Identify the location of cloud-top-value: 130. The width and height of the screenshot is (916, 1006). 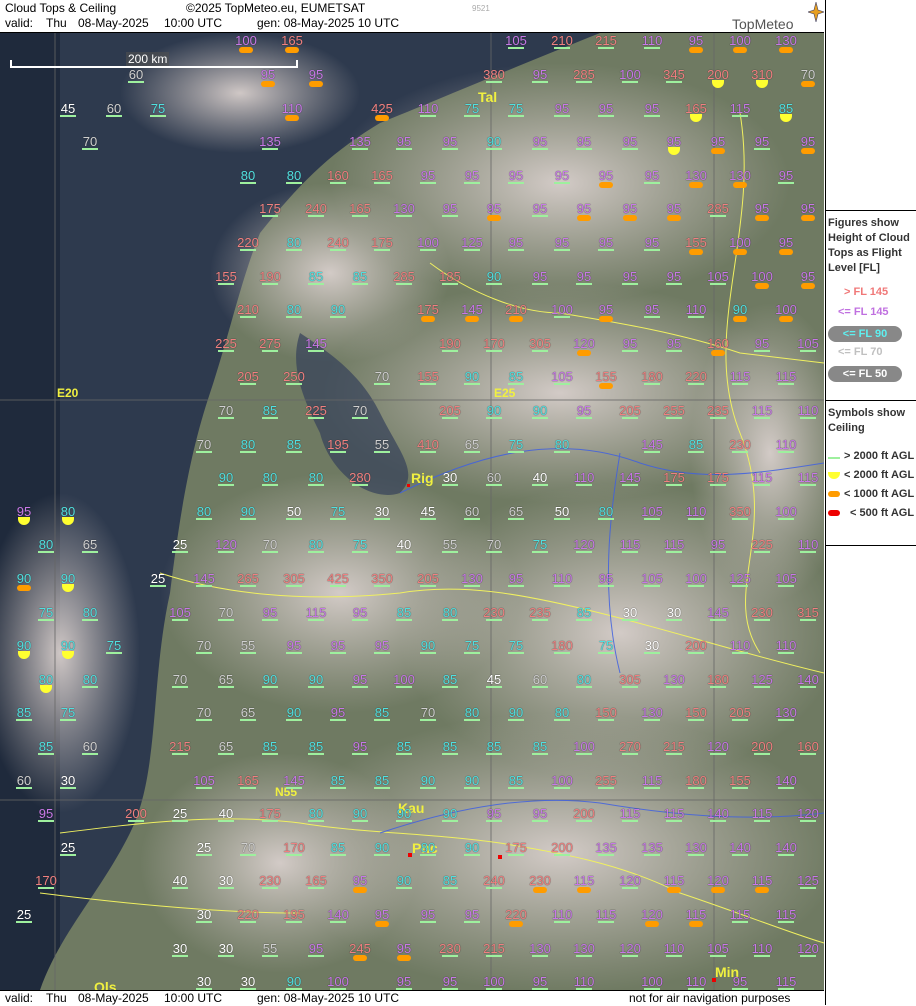
(652, 712).